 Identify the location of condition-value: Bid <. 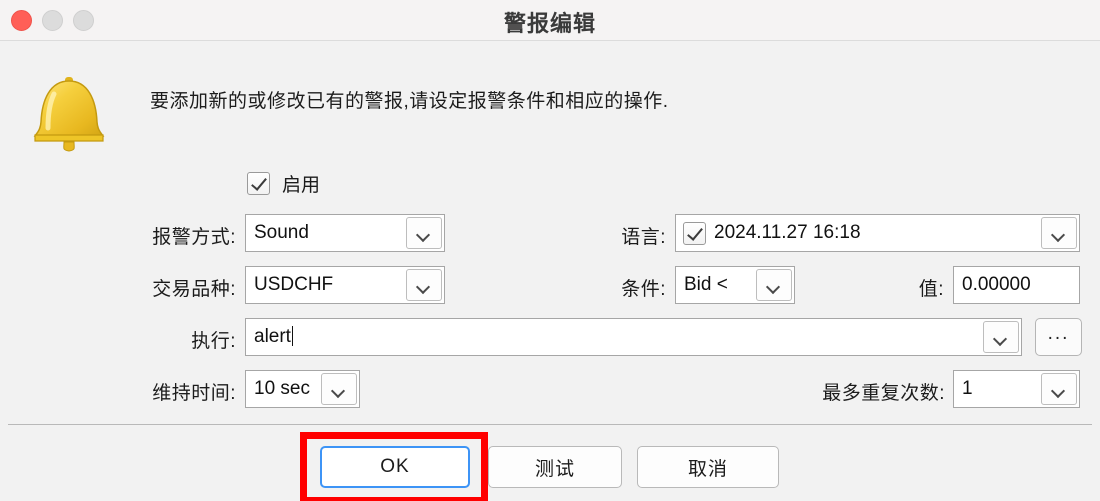
(706, 284).